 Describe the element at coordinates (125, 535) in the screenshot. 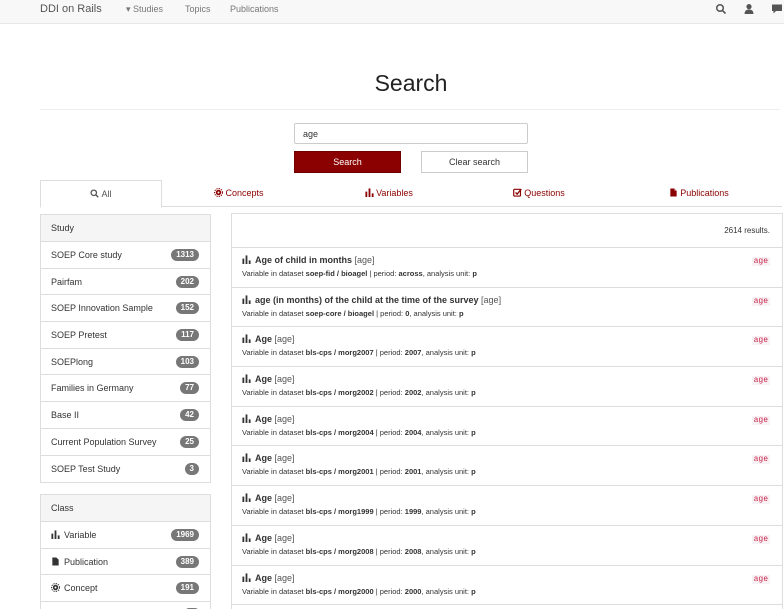

I see `facet-item: Variable 1969` at that location.